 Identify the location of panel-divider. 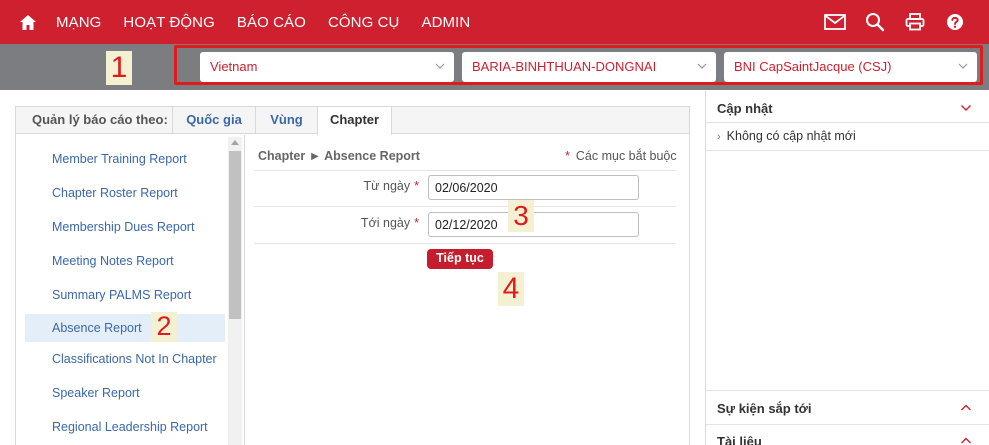
(244, 290).